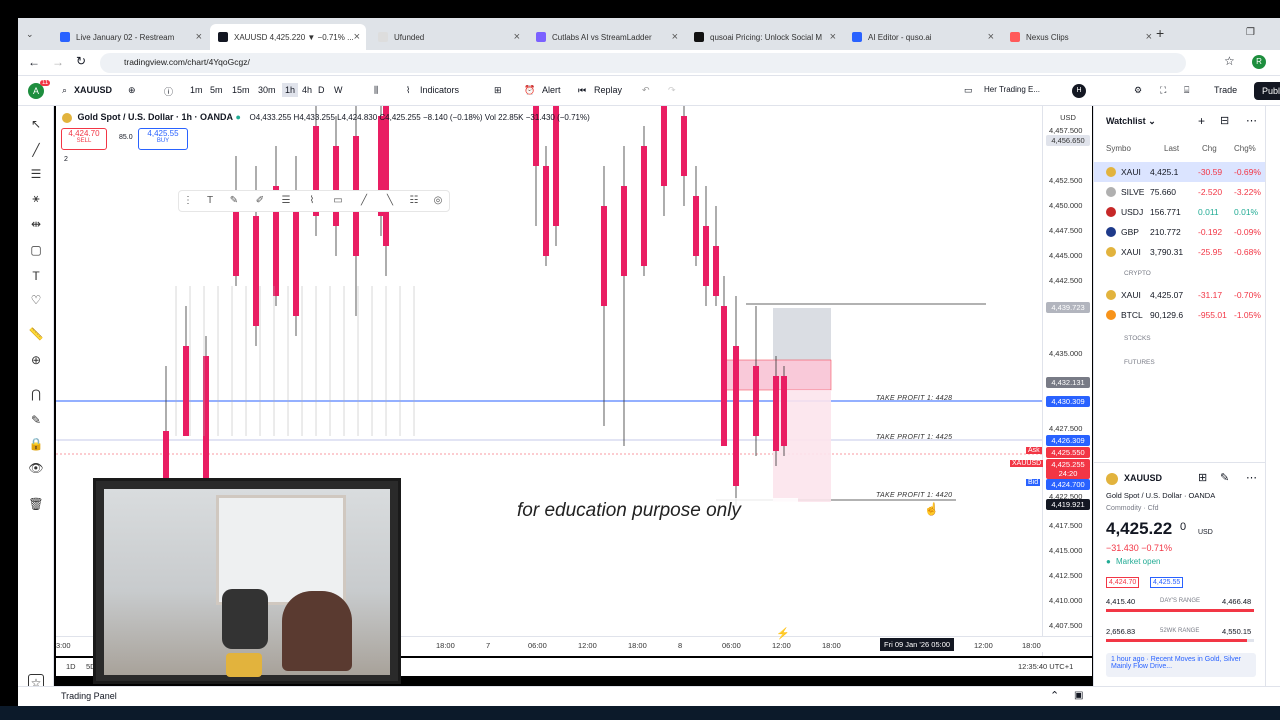  I want to click on trading-panel-label: Trading Panel, so click(89, 696).